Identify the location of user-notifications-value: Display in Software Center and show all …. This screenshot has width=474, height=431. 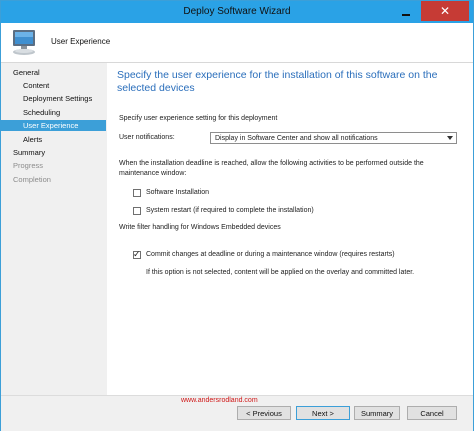
(296, 138).